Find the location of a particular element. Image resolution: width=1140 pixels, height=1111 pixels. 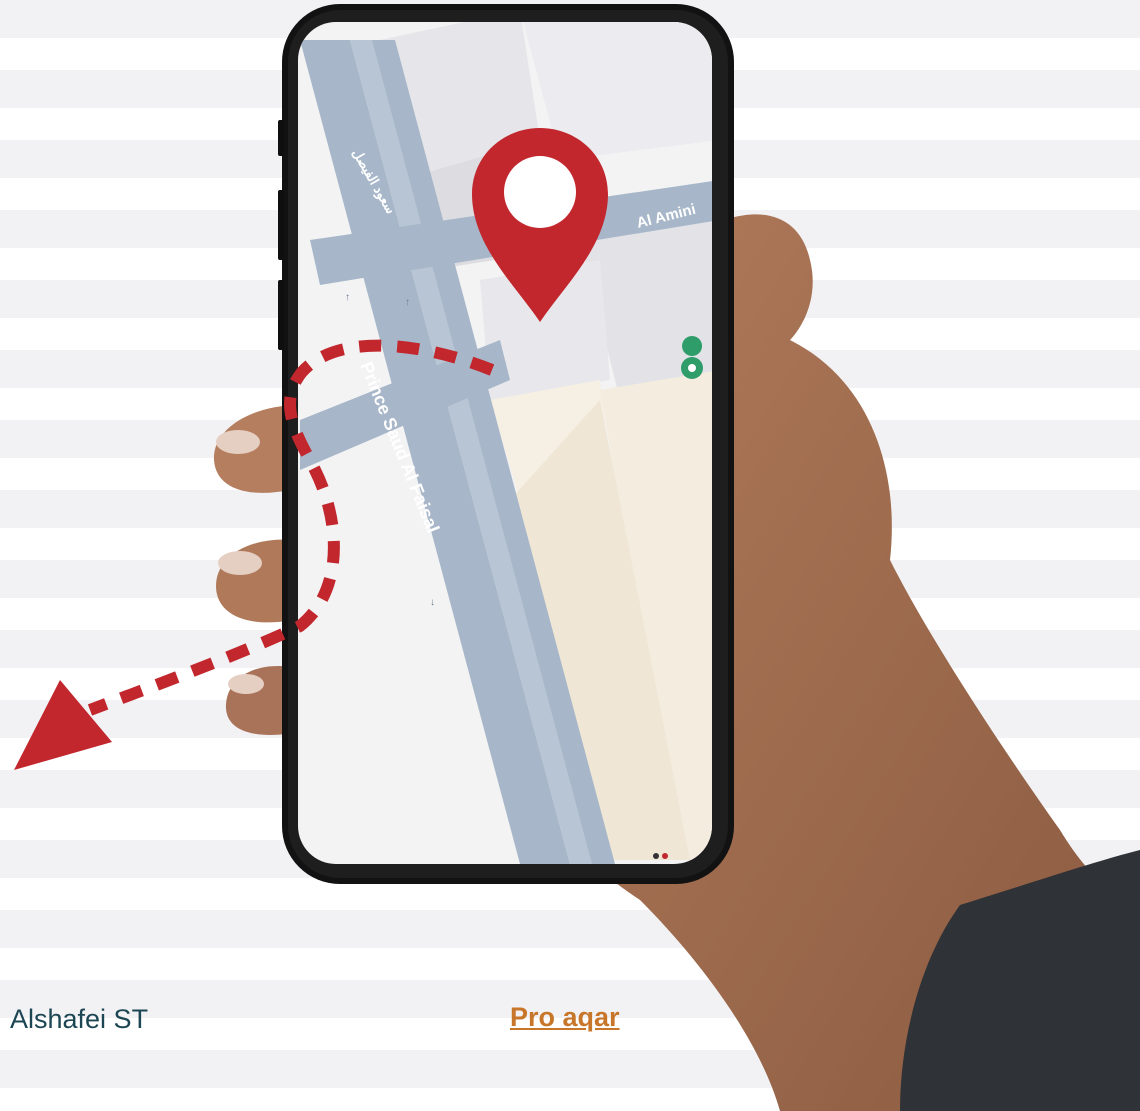

location-label: Alshafei ST is located at coordinates (79, 1019).